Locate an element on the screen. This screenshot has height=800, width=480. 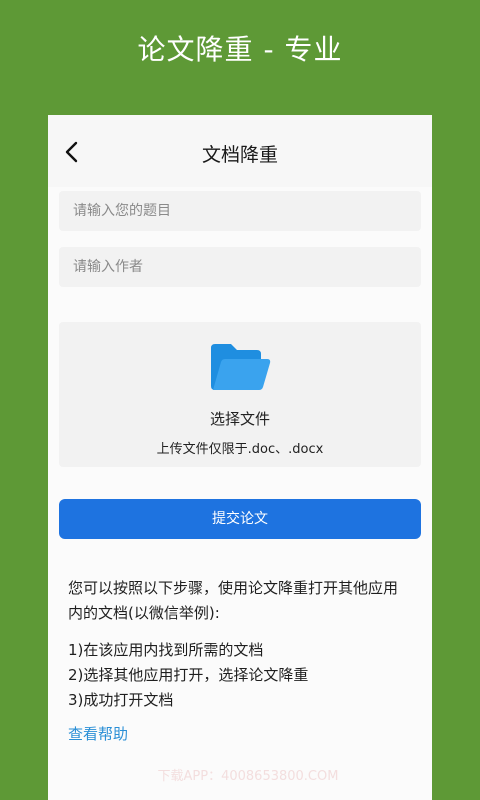
app-banner-title: 论文降重 - 专业 is located at coordinates (240, 49).